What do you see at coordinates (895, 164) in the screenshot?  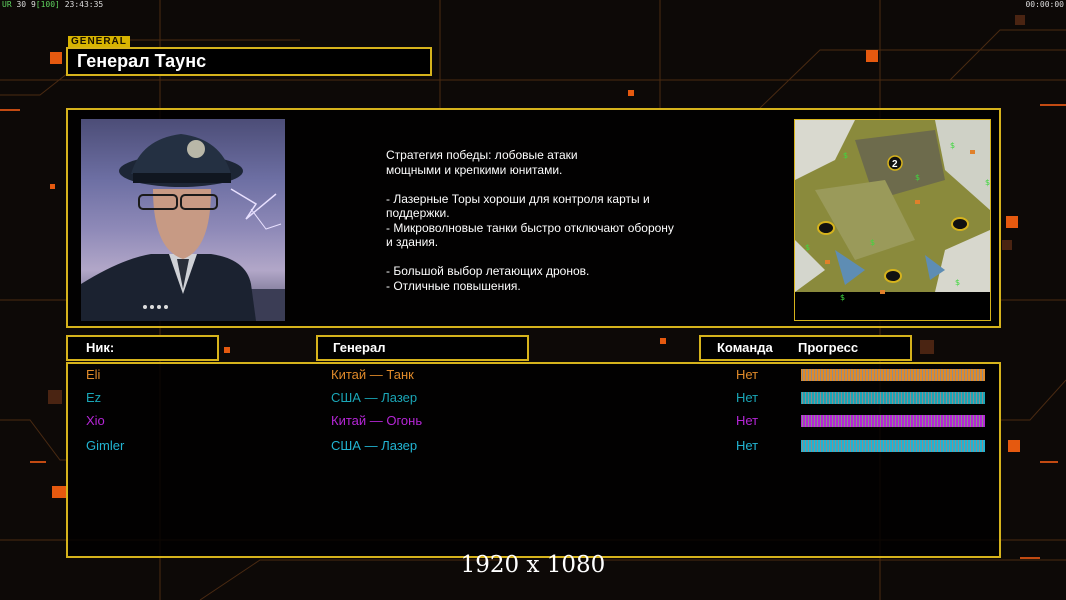 I see `minimap-label: 2` at bounding box center [895, 164].